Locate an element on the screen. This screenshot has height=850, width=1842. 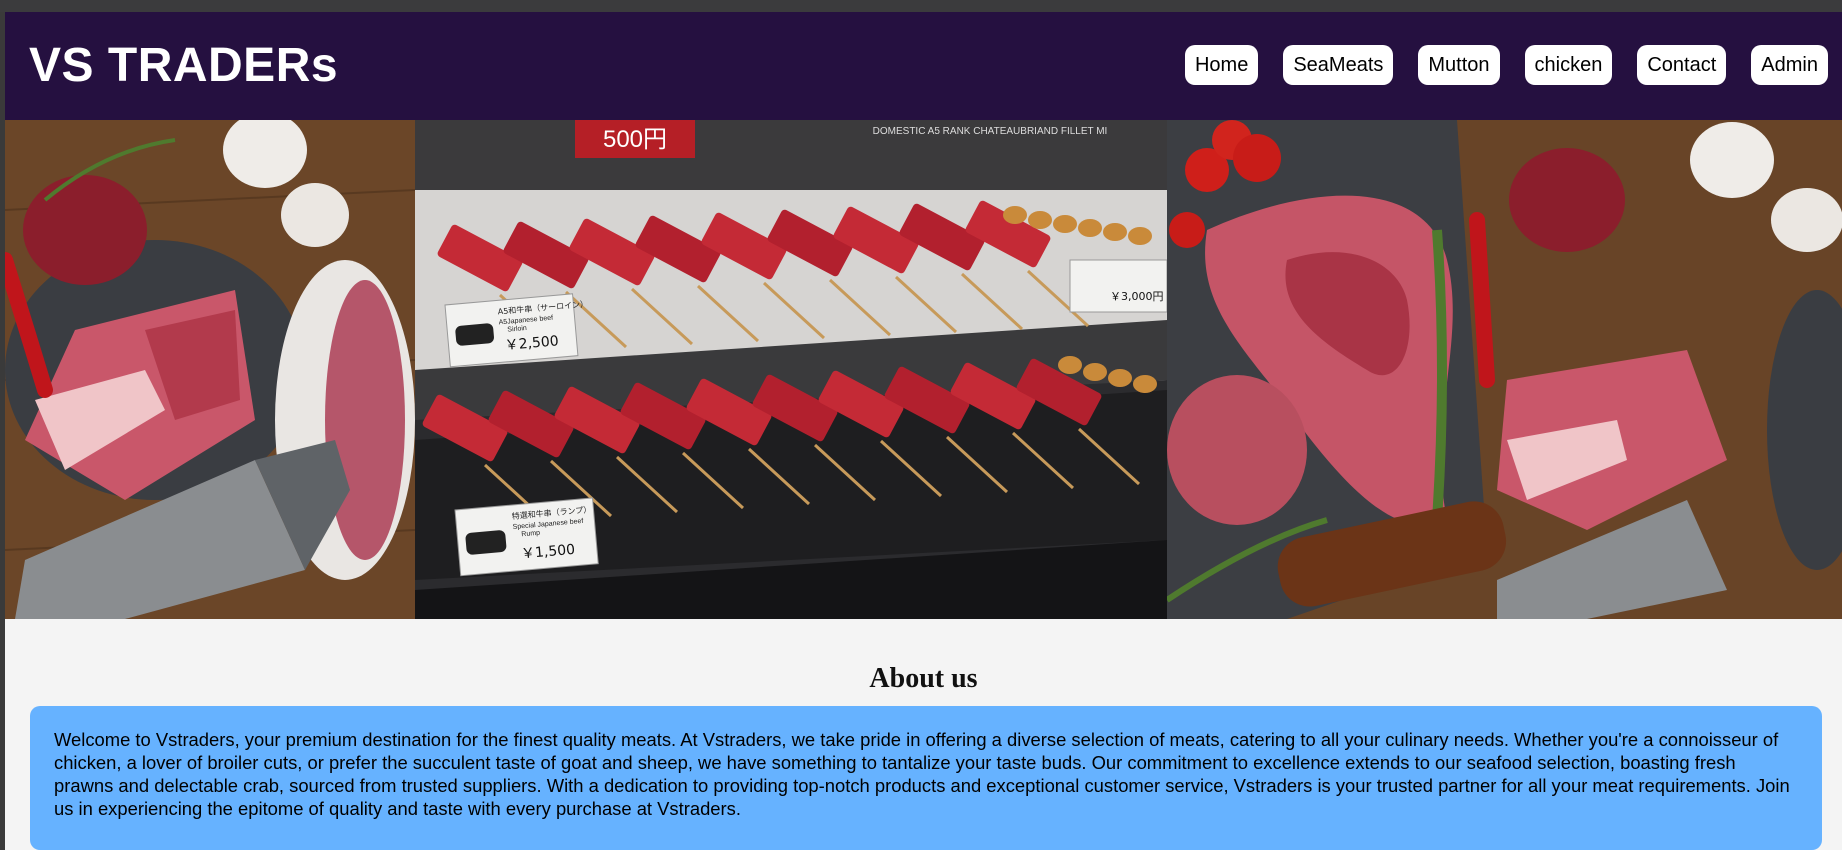
price-tag-3-price: ￥3,000円 is located at coordinates (1137, 296).